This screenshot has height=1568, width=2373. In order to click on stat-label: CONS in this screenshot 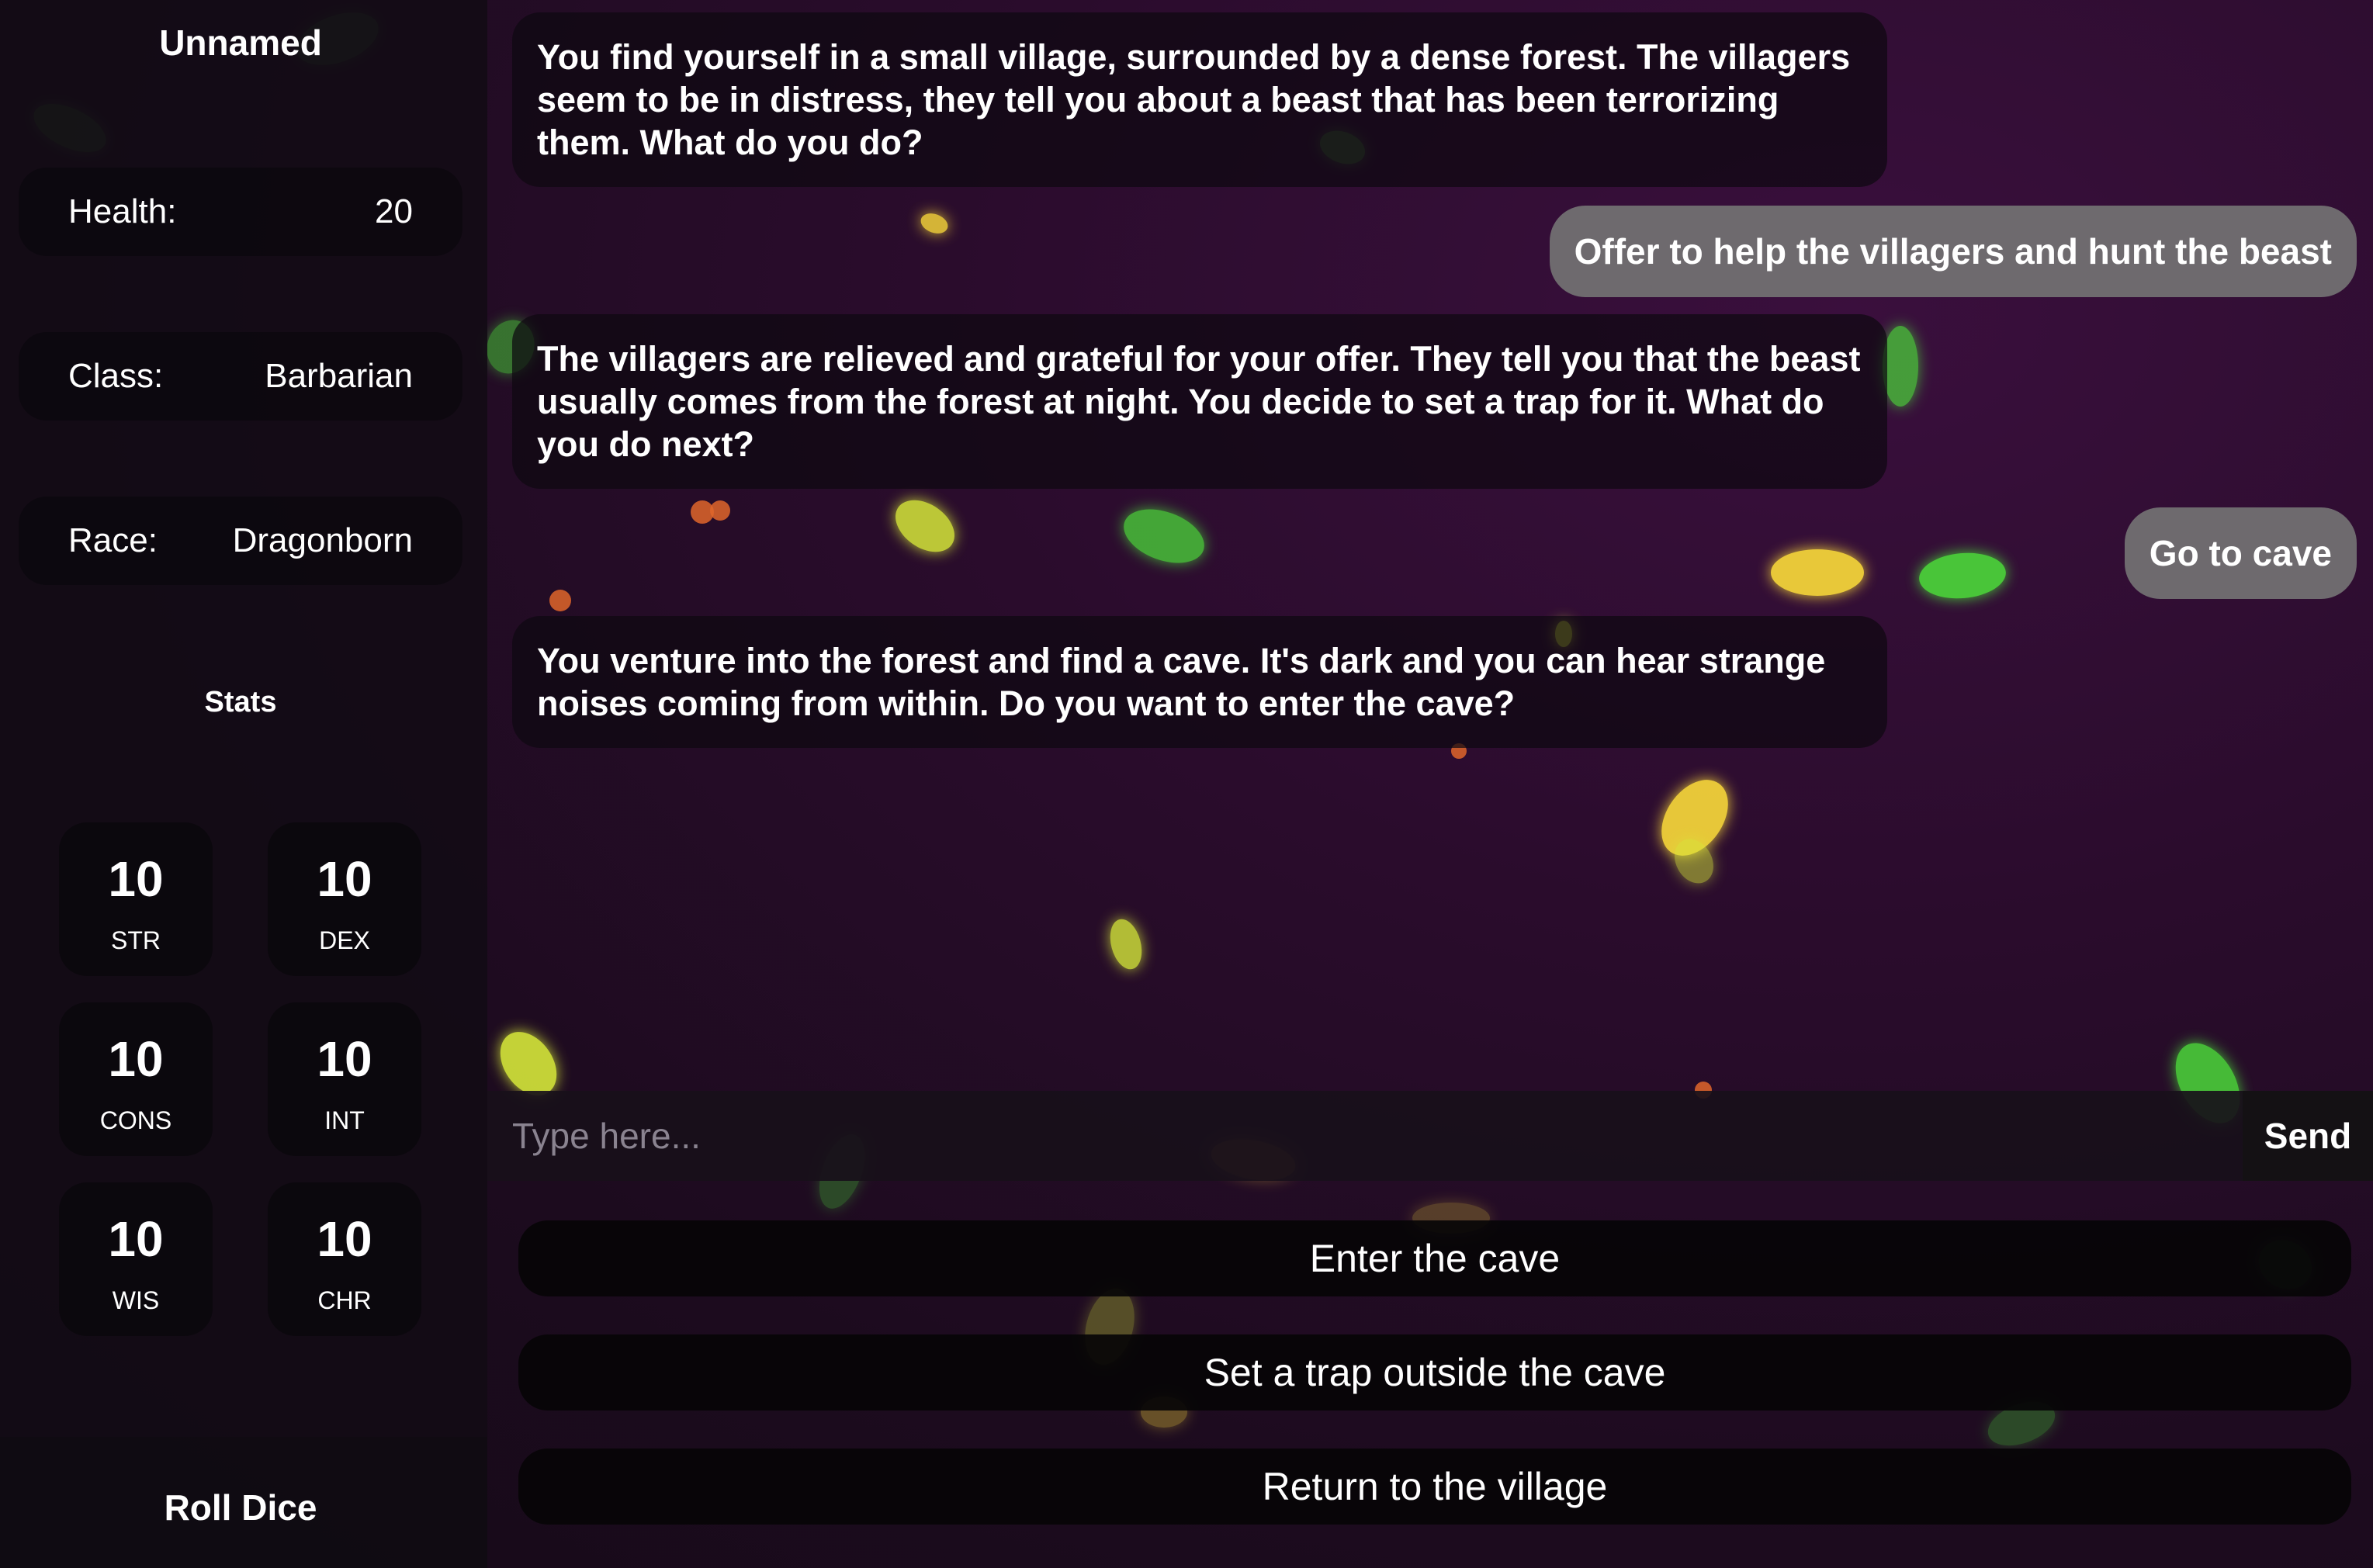, I will do `click(135, 1120)`.